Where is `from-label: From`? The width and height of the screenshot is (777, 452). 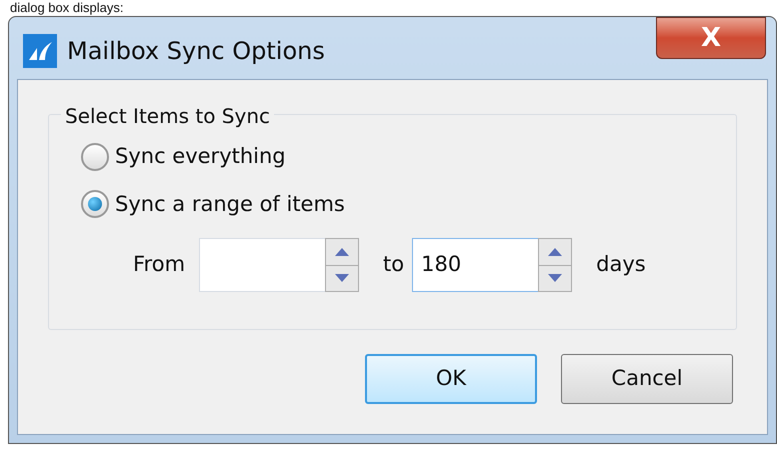 from-label: From is located at coordinates (159, 264).